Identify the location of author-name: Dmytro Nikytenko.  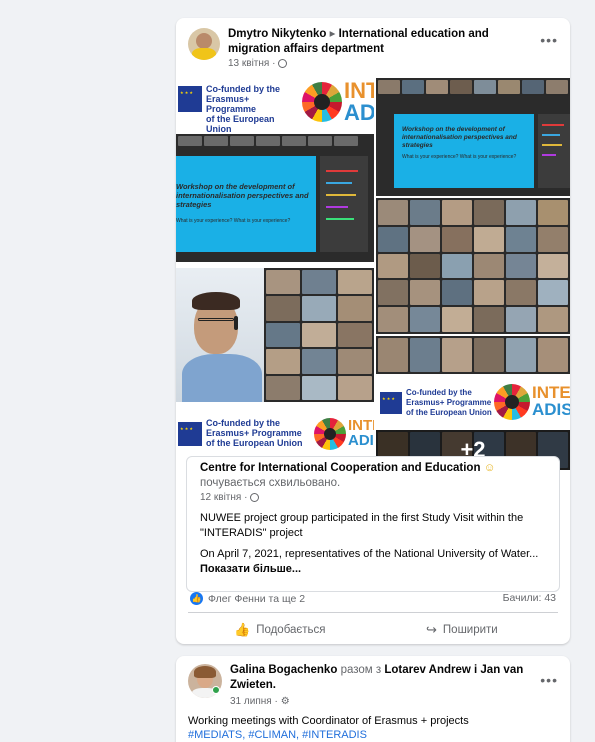
(277, 34).